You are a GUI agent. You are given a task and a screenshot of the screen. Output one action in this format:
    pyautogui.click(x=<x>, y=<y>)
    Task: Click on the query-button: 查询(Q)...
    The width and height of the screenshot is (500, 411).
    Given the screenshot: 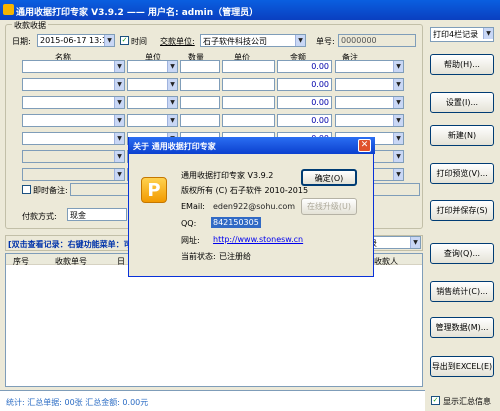 What is the action you would take?
    pyautogui.click(x=462, y=253)
    